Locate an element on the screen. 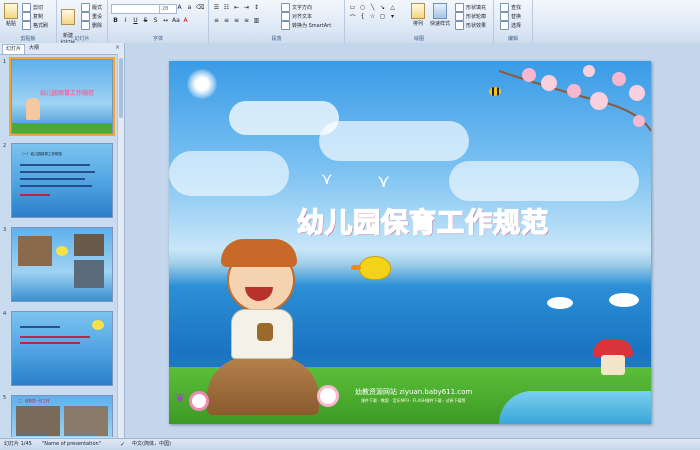 Image resolution: width=700 pixels, height=450 pixels. language-indicator: 中文(简体，中国) is located at coordinates (151, 444).